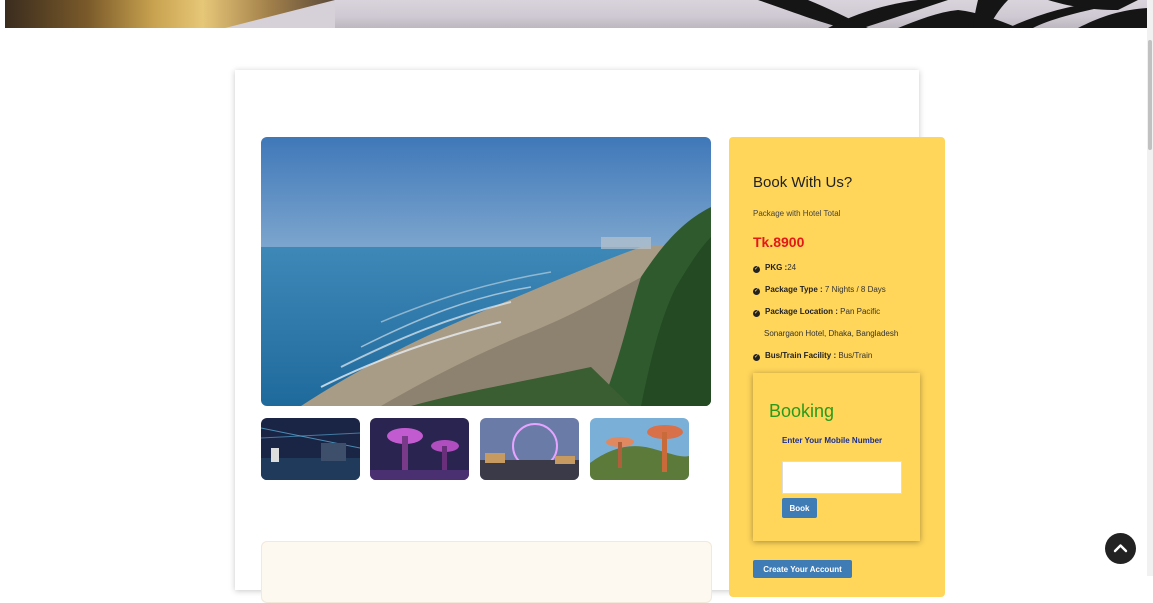 Image resolution: width=1153 pixels, height=603 pixels. Describe the element at coordinates (1150, 288) in the screenshot. I see `page-scrollbar` at that location.